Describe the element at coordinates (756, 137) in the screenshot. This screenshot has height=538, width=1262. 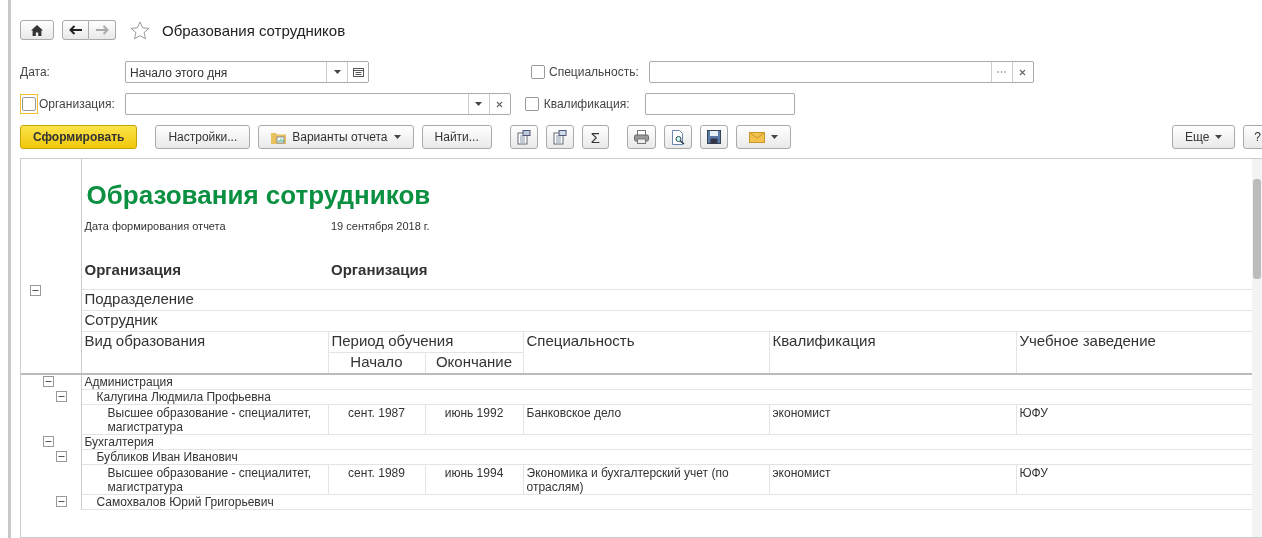
I see `envelope-icon` at that location.